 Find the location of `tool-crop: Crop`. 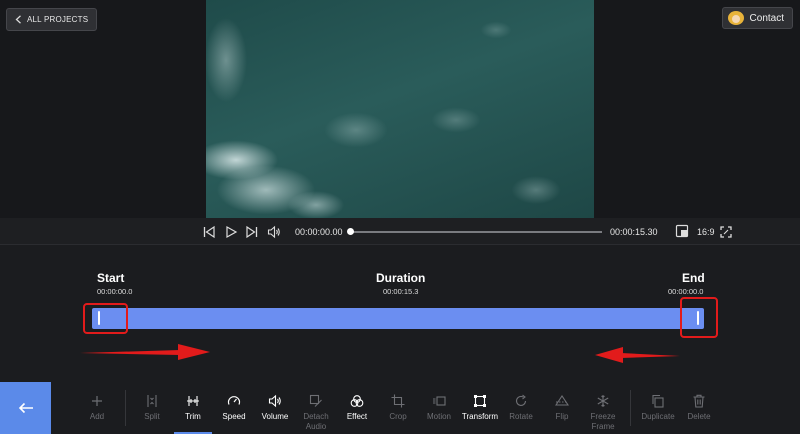

tool-crop: Crop is located at coordinates (398, 408).